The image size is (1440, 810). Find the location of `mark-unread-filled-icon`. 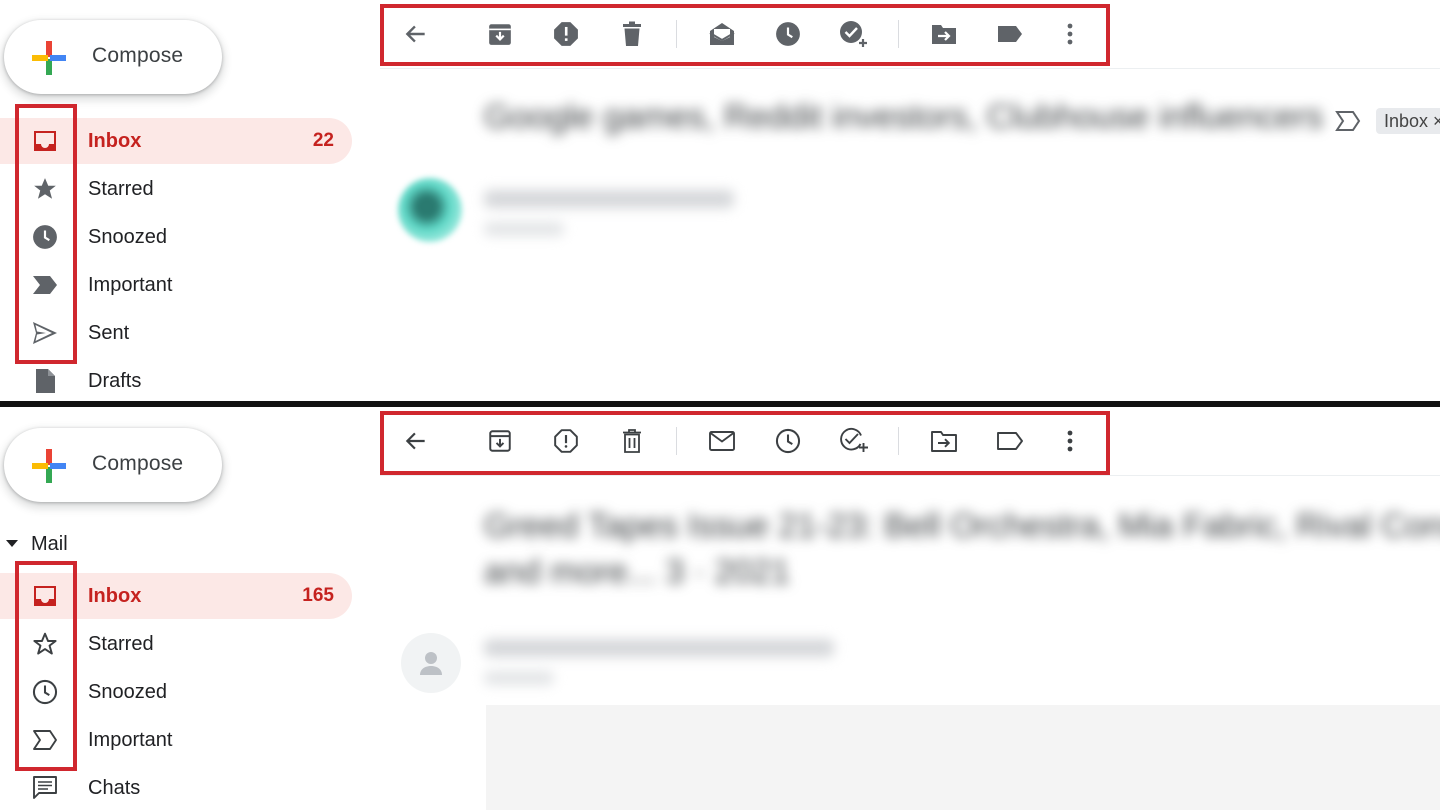

mark-unread-filled-icon is located at coordinates (722, 34).